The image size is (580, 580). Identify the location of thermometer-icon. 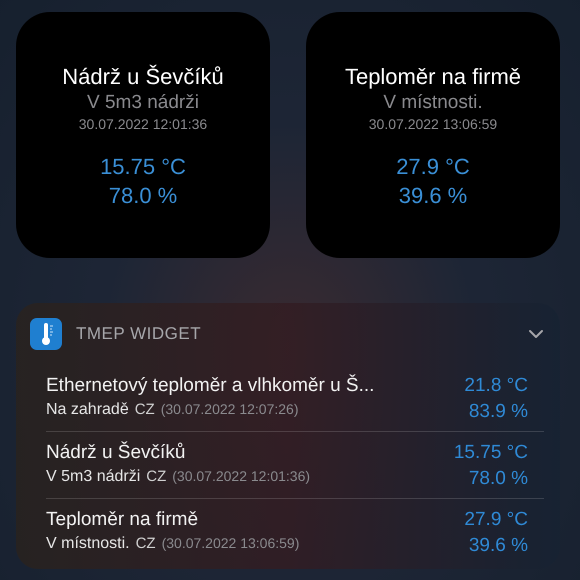
(46, 334).